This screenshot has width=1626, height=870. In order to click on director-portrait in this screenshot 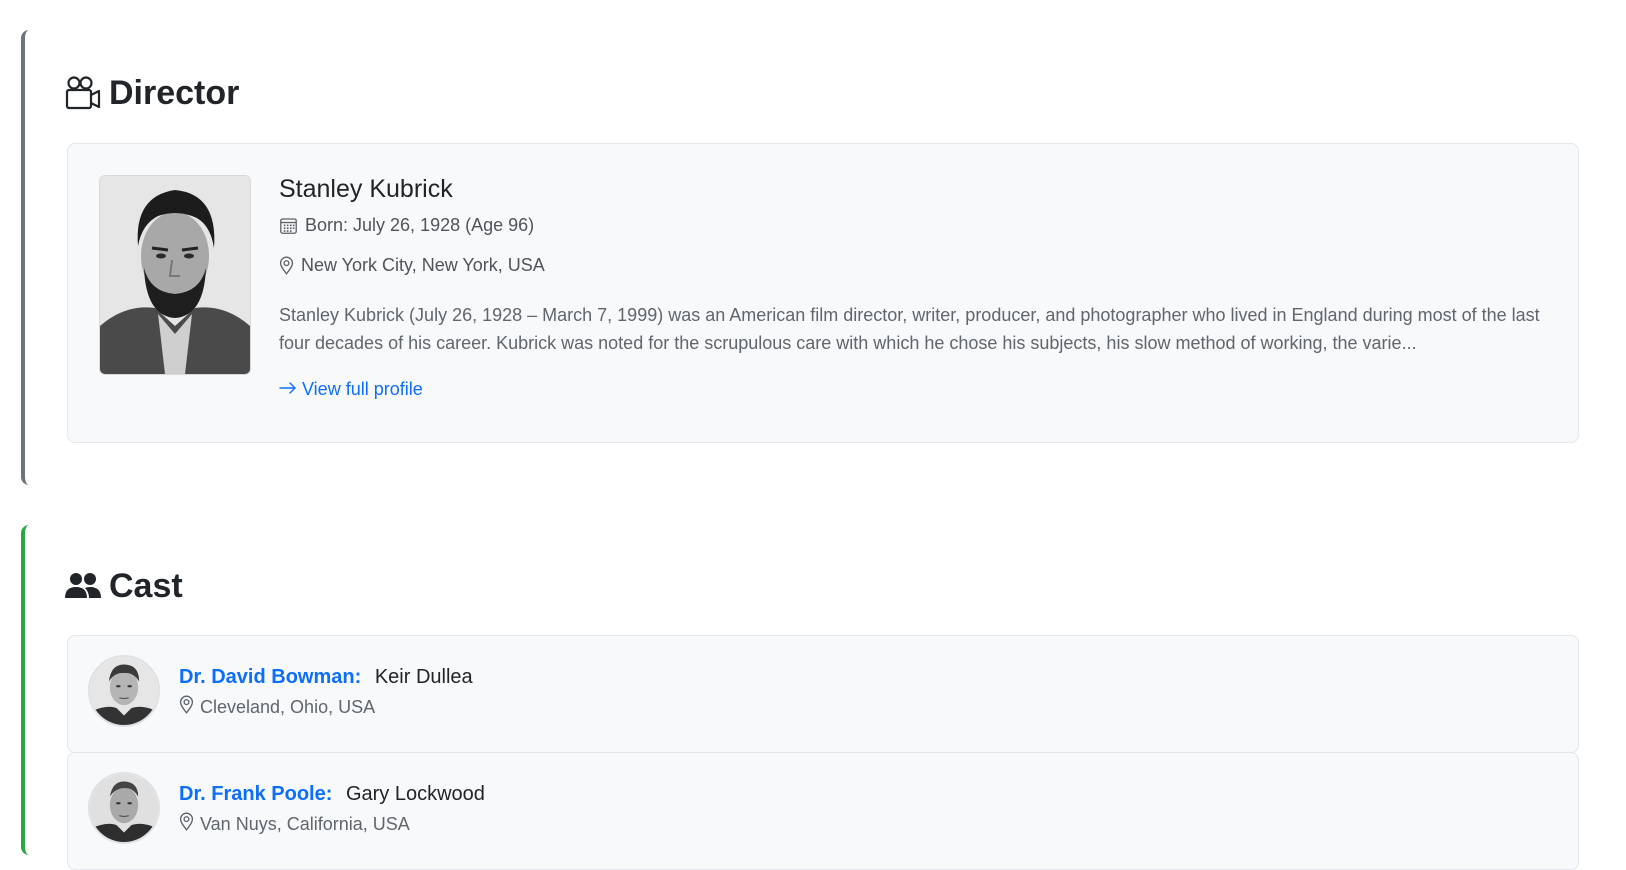, I will do `click(175, 275)`.